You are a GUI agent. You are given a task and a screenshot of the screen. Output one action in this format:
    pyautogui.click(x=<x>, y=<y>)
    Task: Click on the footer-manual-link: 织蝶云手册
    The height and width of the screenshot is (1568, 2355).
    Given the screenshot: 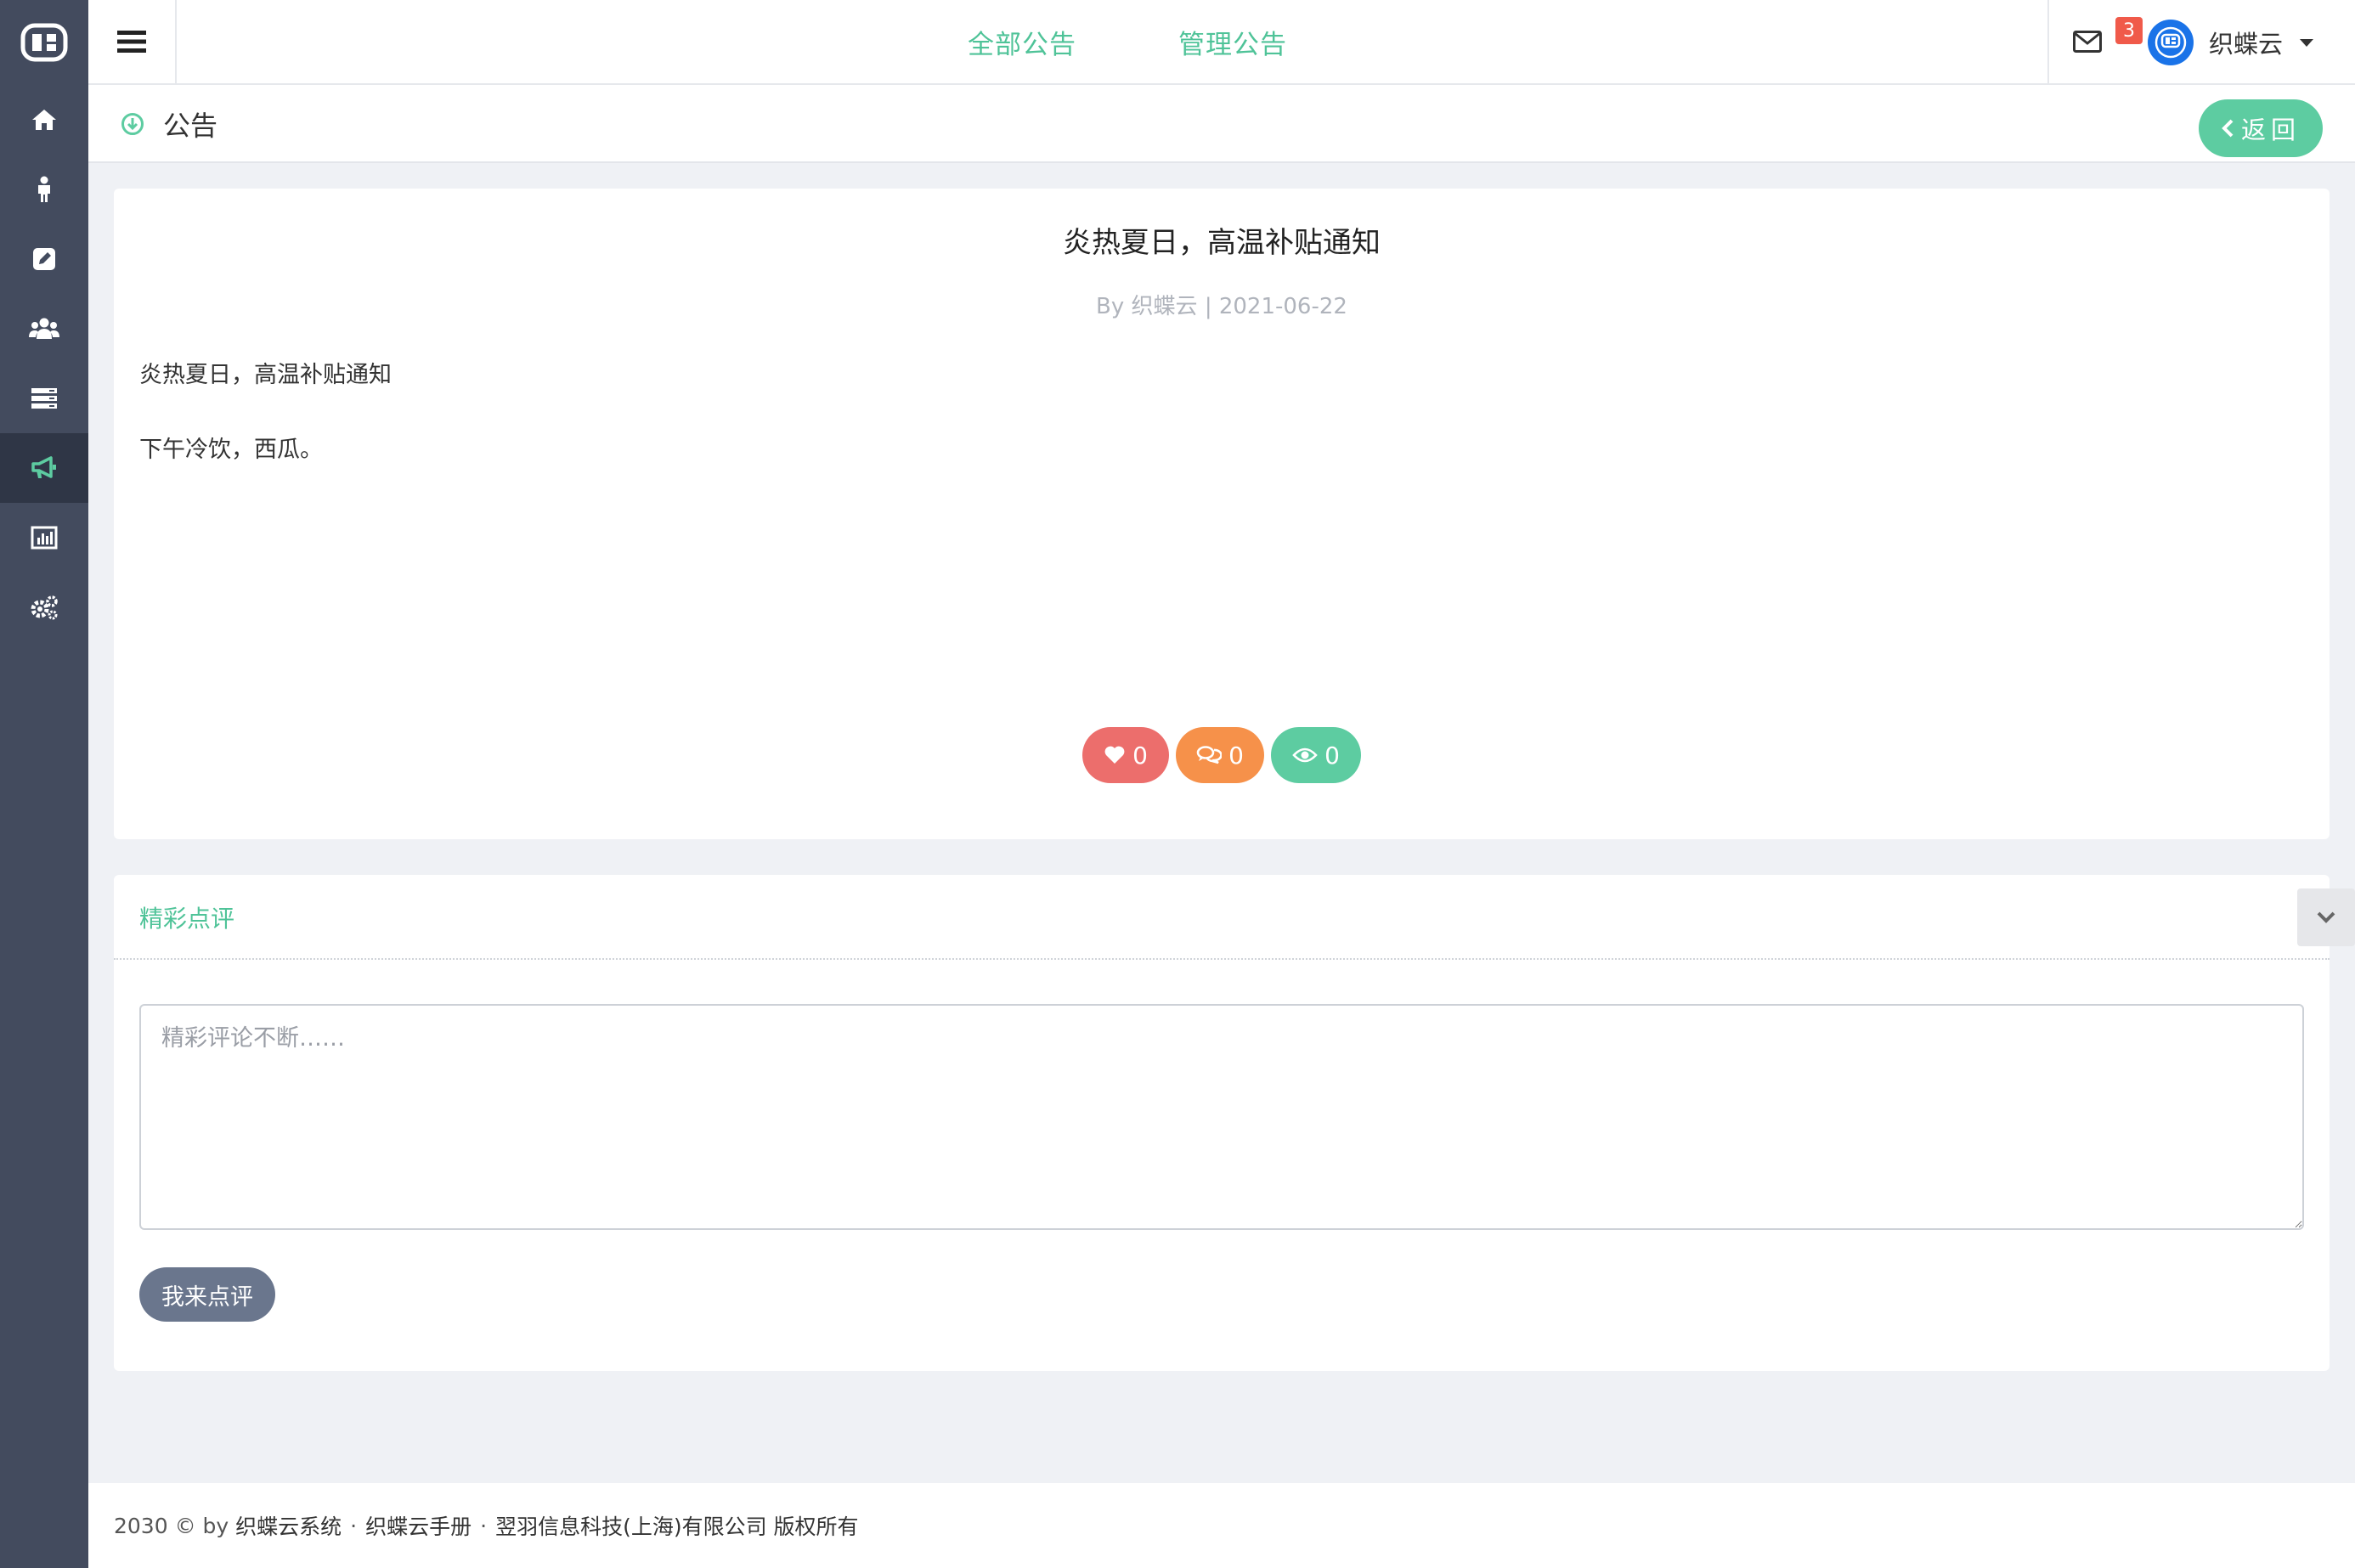 What is the action you would take?
    pyautogui.click(x=418, y=1526)
    